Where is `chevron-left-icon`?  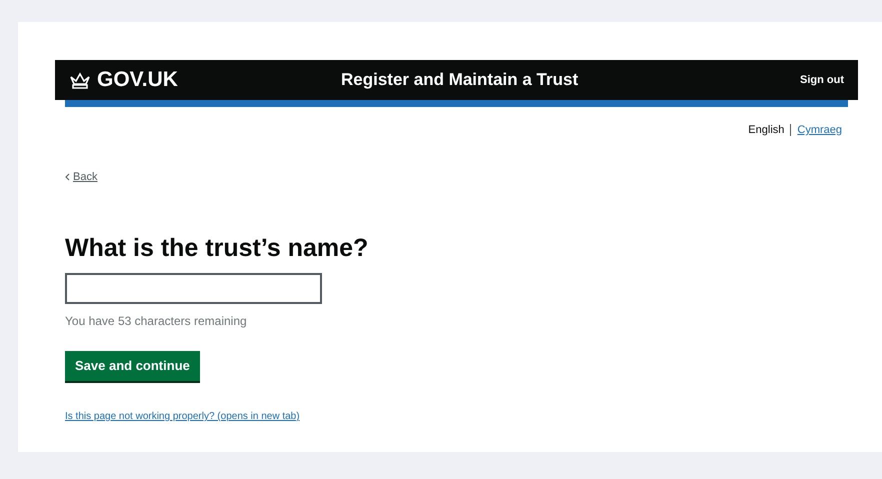
chevron-left-icon is located at coordinates (67, 176).